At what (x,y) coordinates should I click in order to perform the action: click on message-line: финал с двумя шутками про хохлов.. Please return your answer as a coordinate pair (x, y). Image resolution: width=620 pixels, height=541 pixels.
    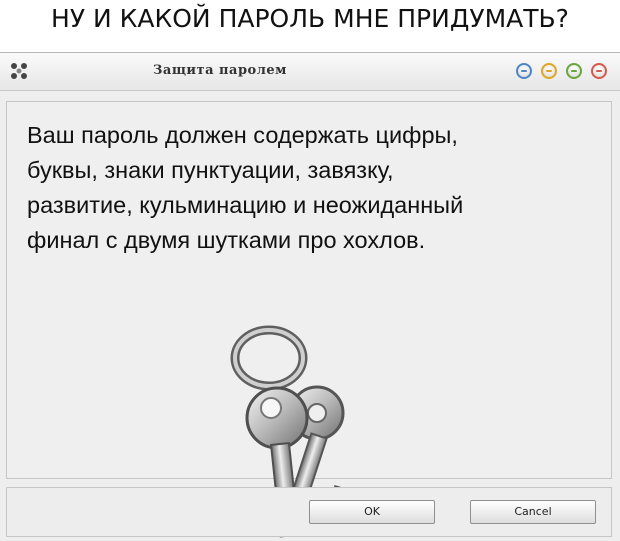
    Looking at the image, I should click on (226, 240).